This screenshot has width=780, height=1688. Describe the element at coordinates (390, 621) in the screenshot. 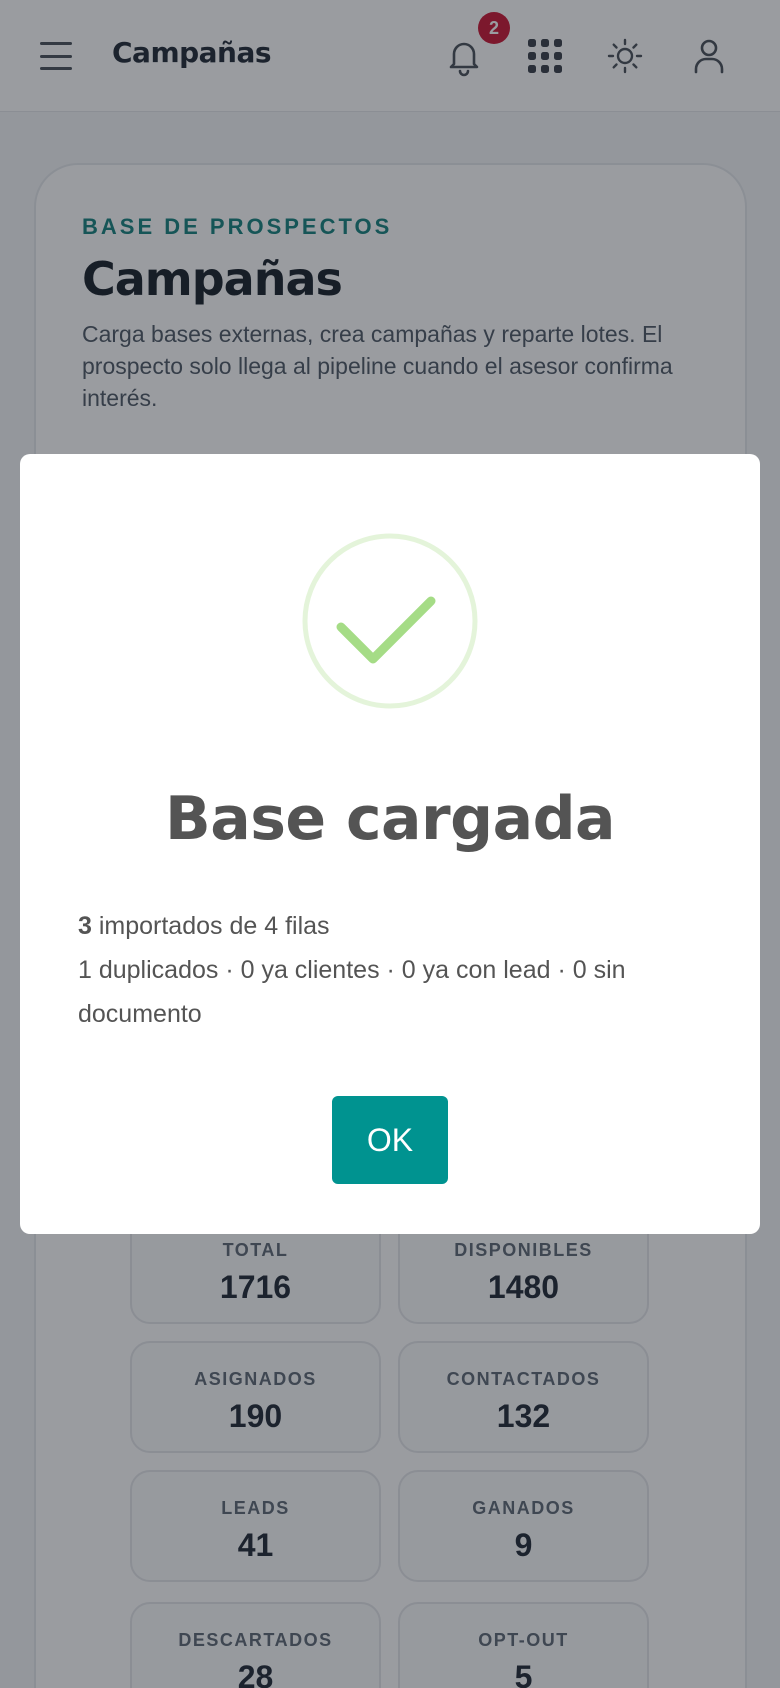

I see `success-check-icon` at that location.